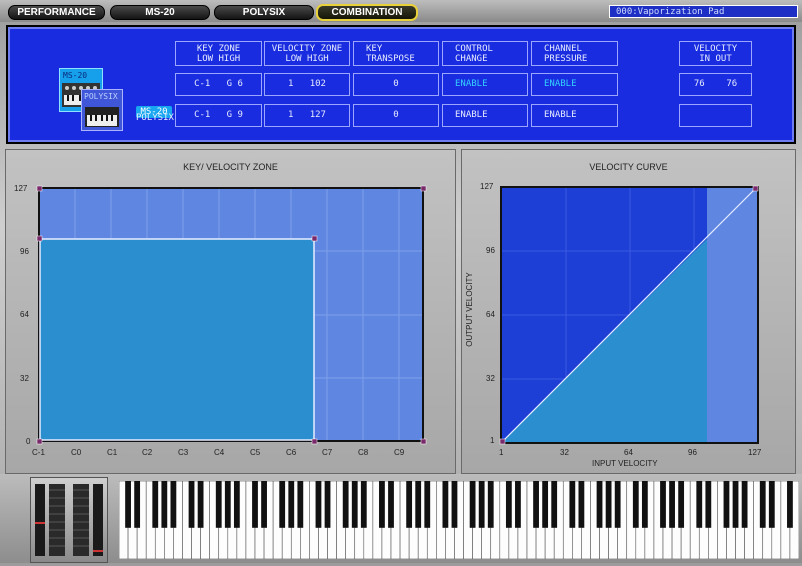  Describe the element at coordinates (574, 115) in the screenshot. I see `polysix-channel-pressure-field: ENABLE` at that location.